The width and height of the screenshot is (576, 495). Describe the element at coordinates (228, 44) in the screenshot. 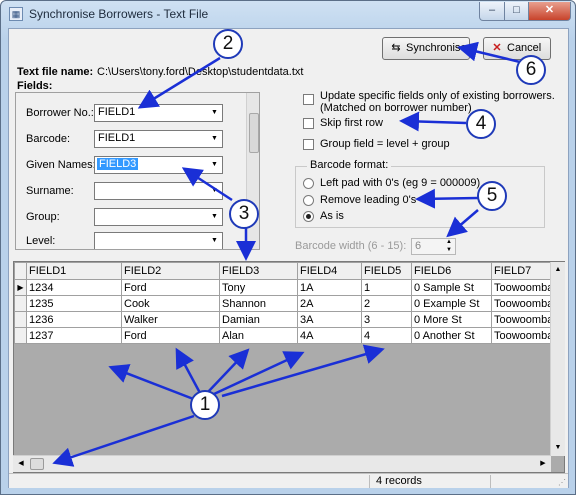

I see `callout-2: 2` at that location.